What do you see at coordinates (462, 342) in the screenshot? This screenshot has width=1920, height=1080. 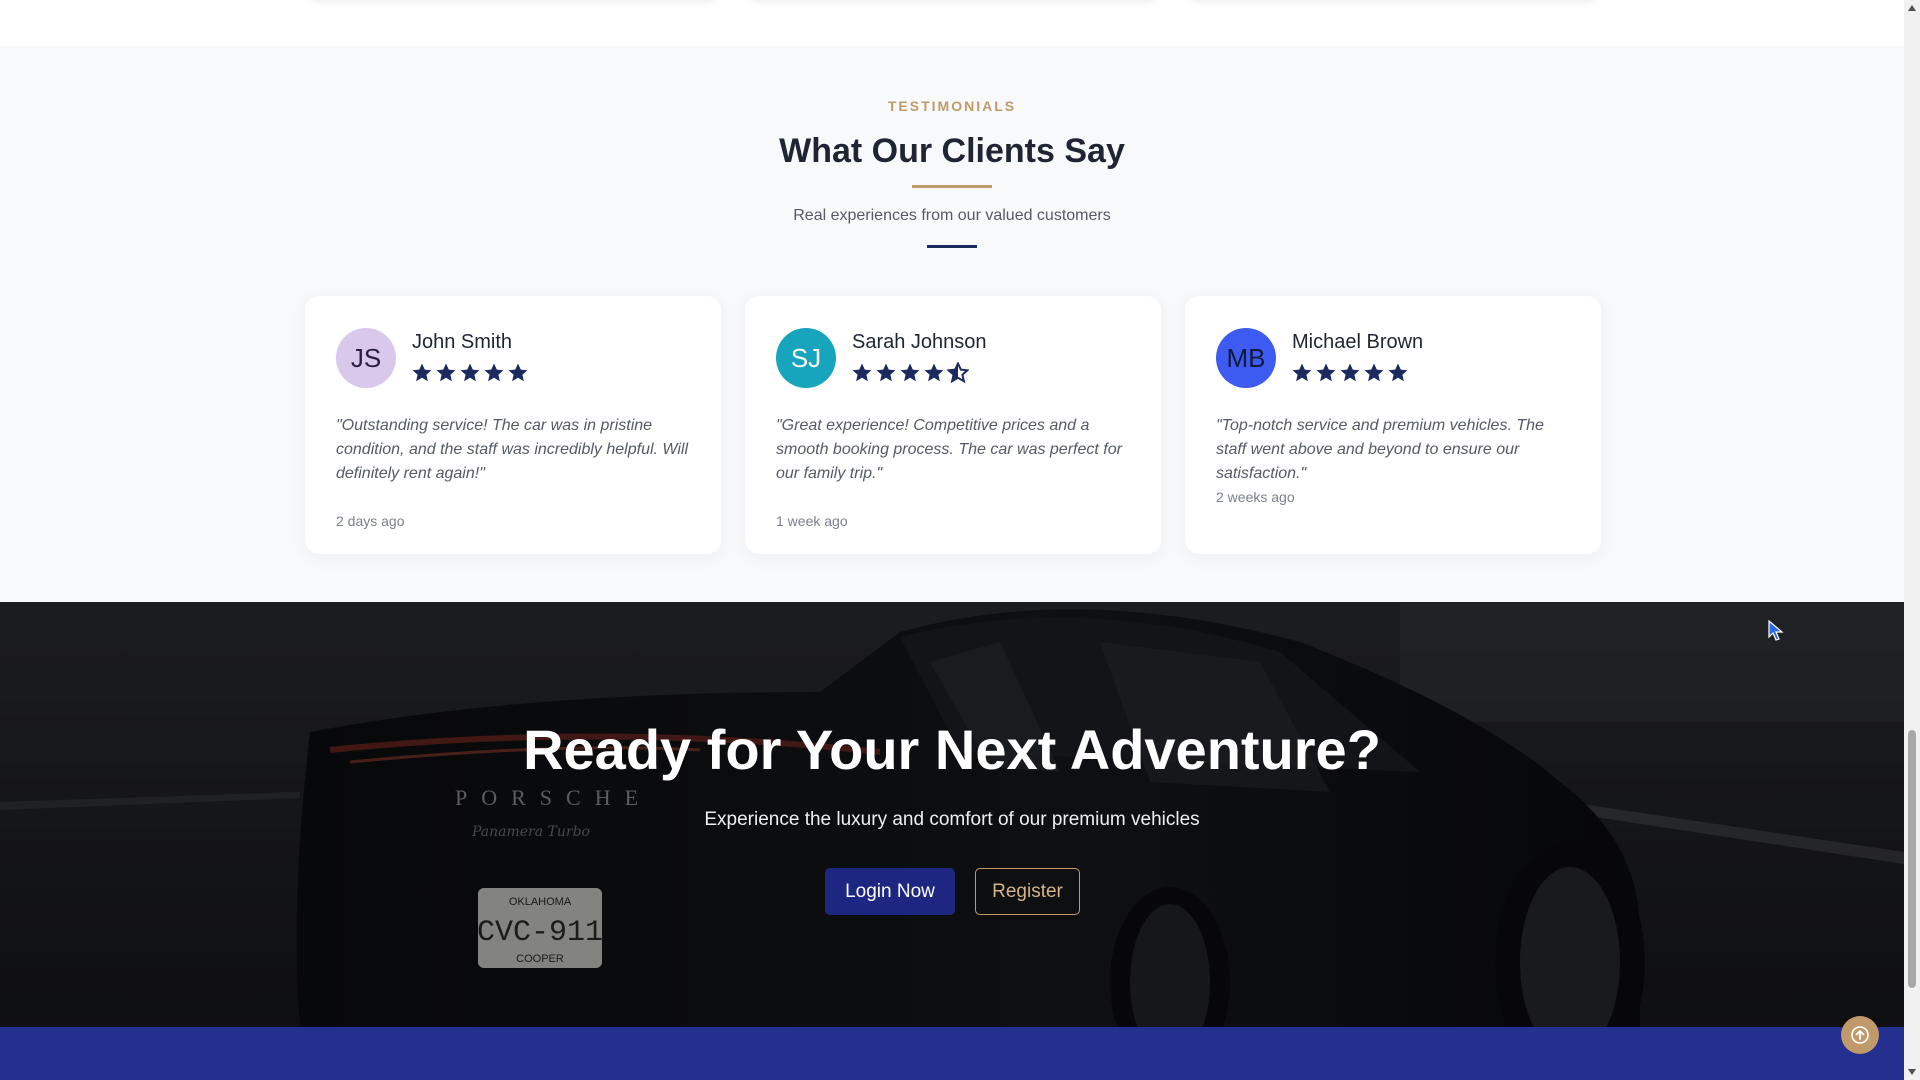 I see `client-name: John Smith` at bounding box center [462, 342].